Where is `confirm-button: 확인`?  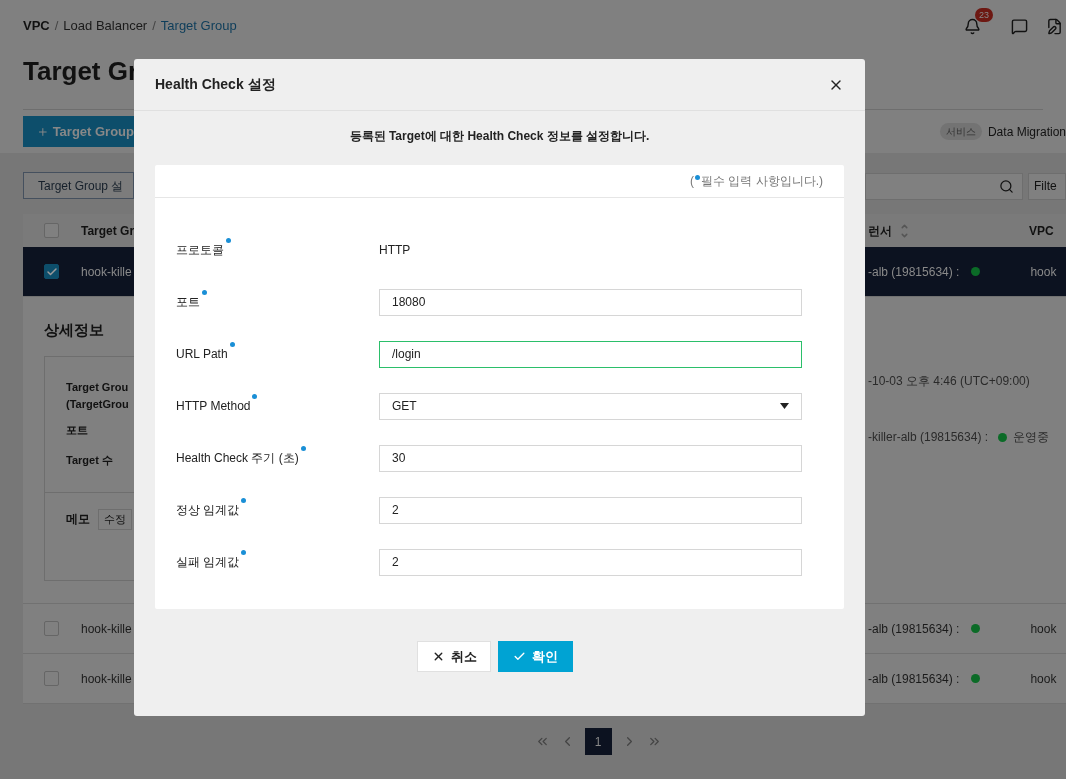
confirm-button: 확인 is located at coordinates (535, 656).